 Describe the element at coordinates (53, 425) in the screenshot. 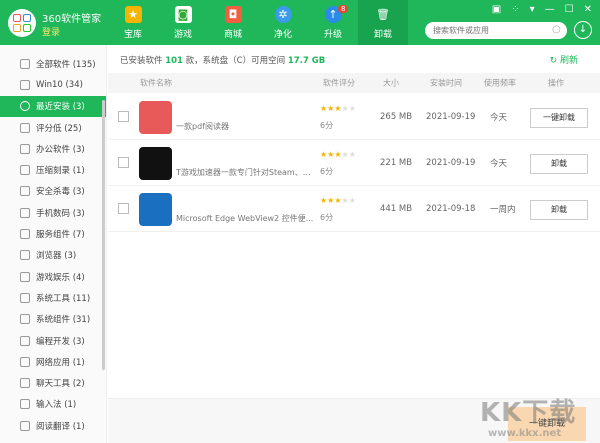

I see `sidebar-item: 阅读翻译 (1)` at that location.